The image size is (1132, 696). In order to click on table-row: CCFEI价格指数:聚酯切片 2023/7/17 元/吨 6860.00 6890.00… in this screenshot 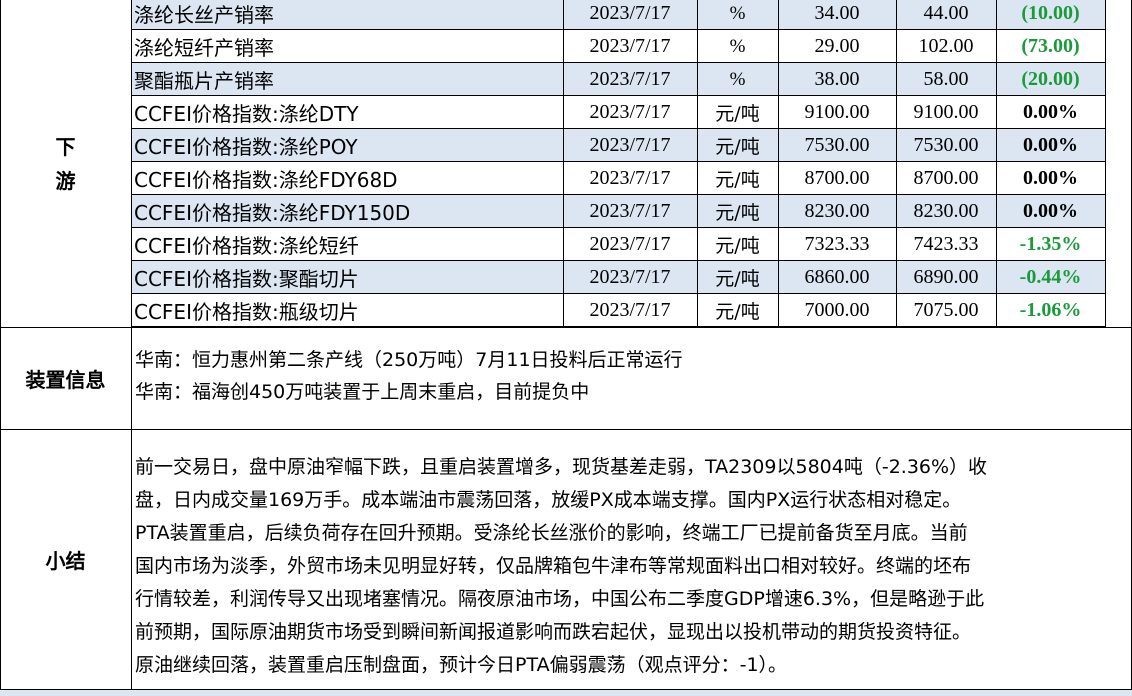, I will do `click(618, 277)`.